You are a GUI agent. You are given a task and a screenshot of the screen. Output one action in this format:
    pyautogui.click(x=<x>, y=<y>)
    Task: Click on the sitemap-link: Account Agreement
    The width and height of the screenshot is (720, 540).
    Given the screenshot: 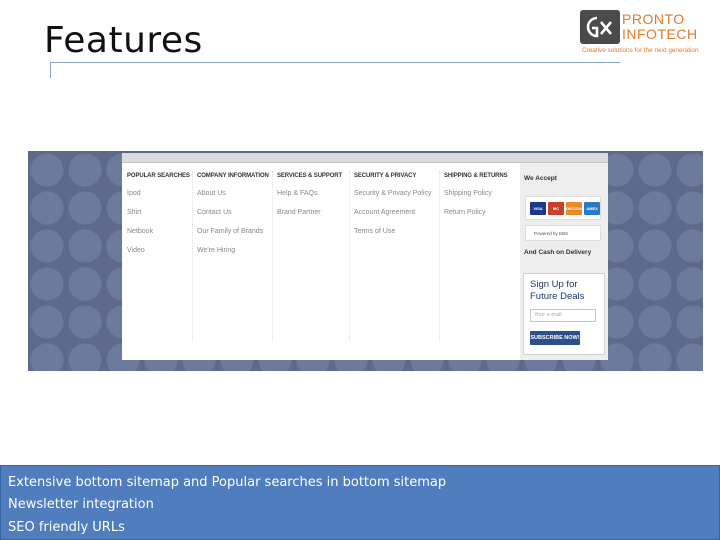 What is the action you would take?
    pyautogui.click(x=392, y=217)
    